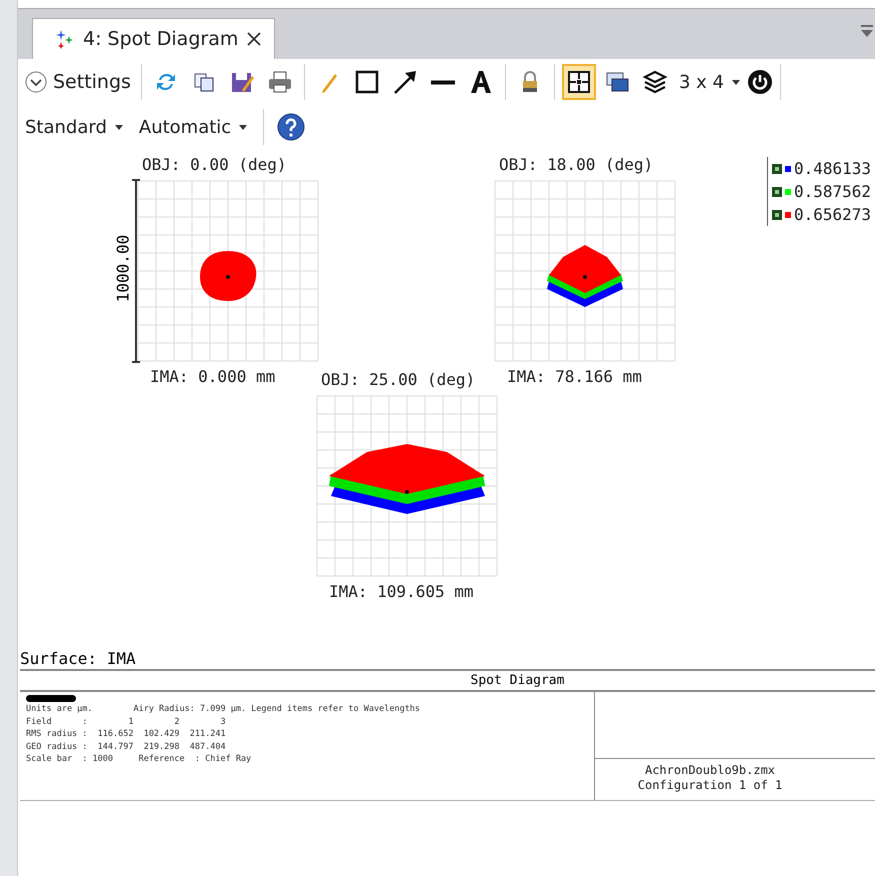  Describe the element at coordinates (576, 164) in the screenshot. I see `plot-title: OBJ: 18.00 (deg)` at that location.